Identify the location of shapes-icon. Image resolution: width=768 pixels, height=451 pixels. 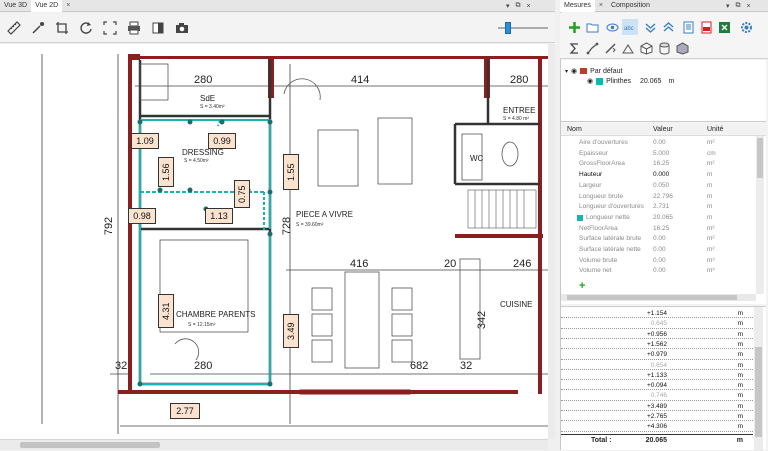
(628, 48).